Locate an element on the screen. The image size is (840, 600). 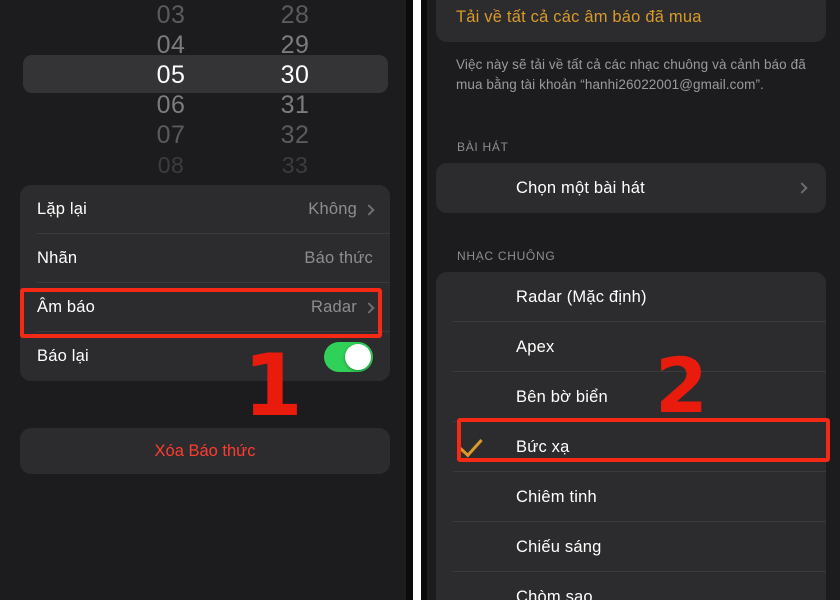
setting-label-label: Nhãn is located at coordinates (57, 258).